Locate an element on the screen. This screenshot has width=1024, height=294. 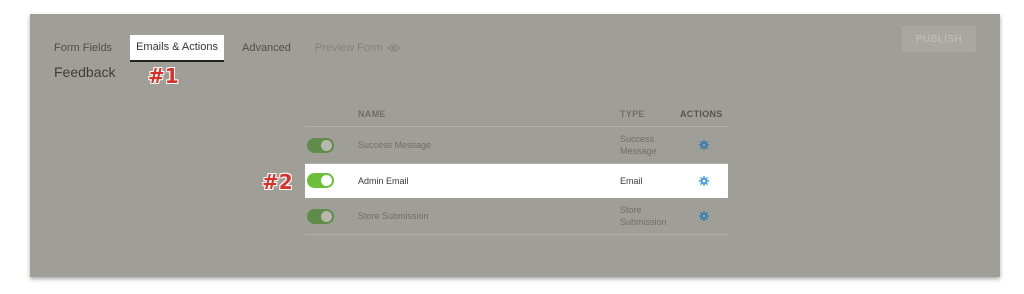
action-name: Admin Email is located at coordinates (383, 180).